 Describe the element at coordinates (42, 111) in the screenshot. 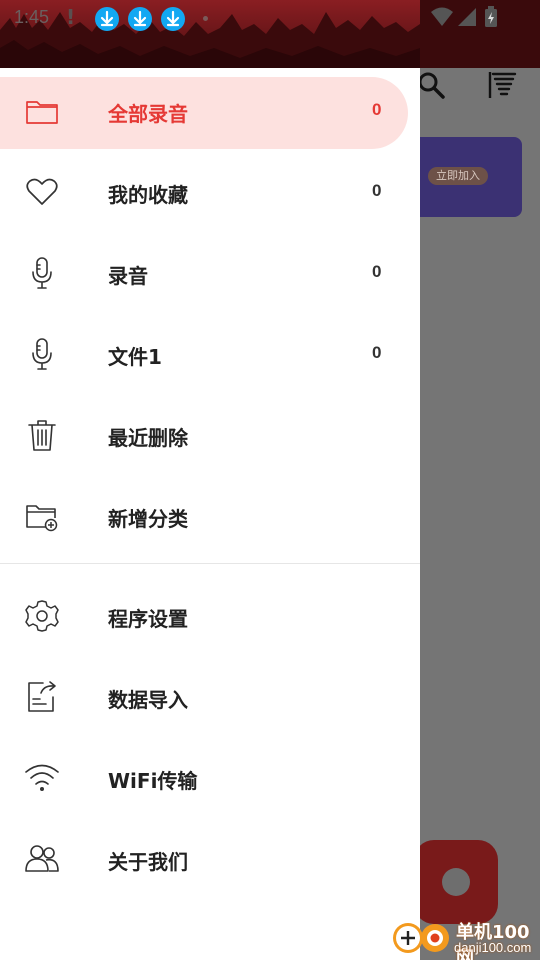

I see `folder-icon` at that location.